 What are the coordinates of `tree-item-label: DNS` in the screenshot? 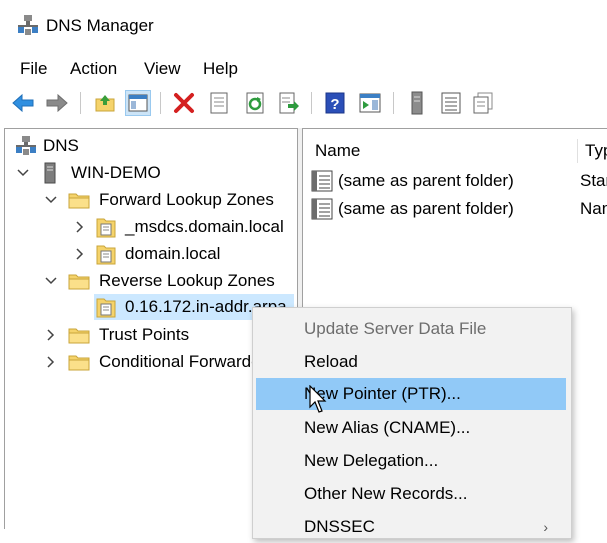 It's located at (61, 145).